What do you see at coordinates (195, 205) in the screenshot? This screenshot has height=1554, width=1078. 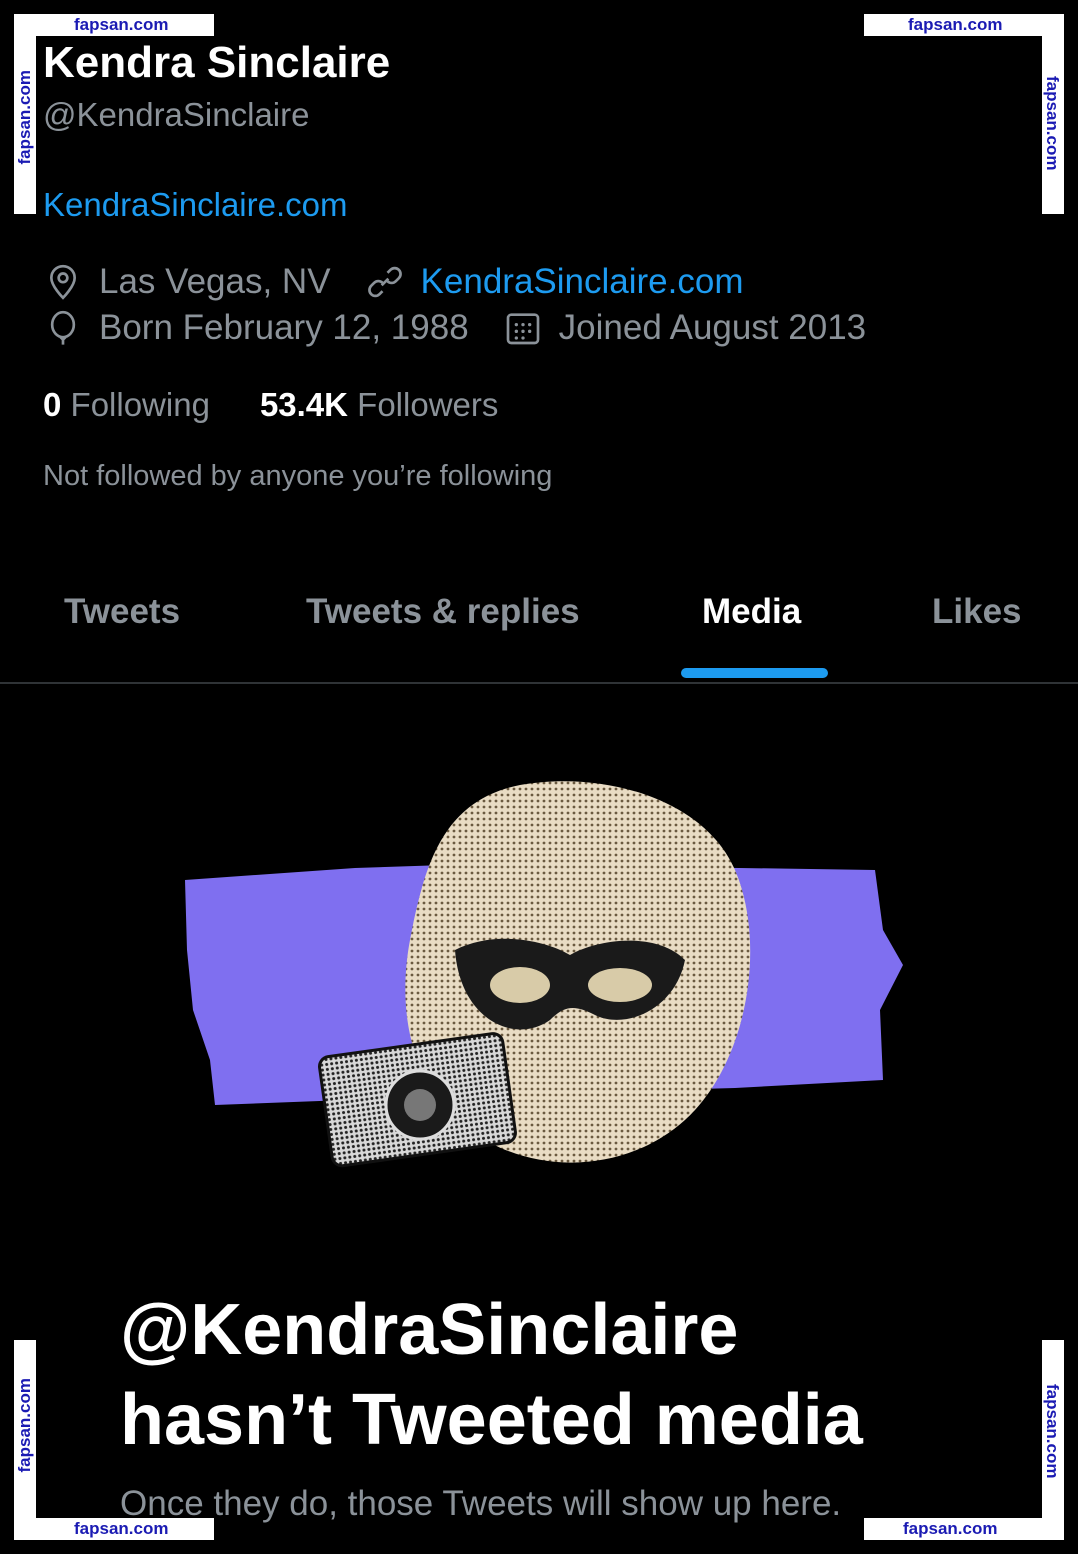 I see `bio-link: KendraSinclaire.com` at bounding box center [195, 205].